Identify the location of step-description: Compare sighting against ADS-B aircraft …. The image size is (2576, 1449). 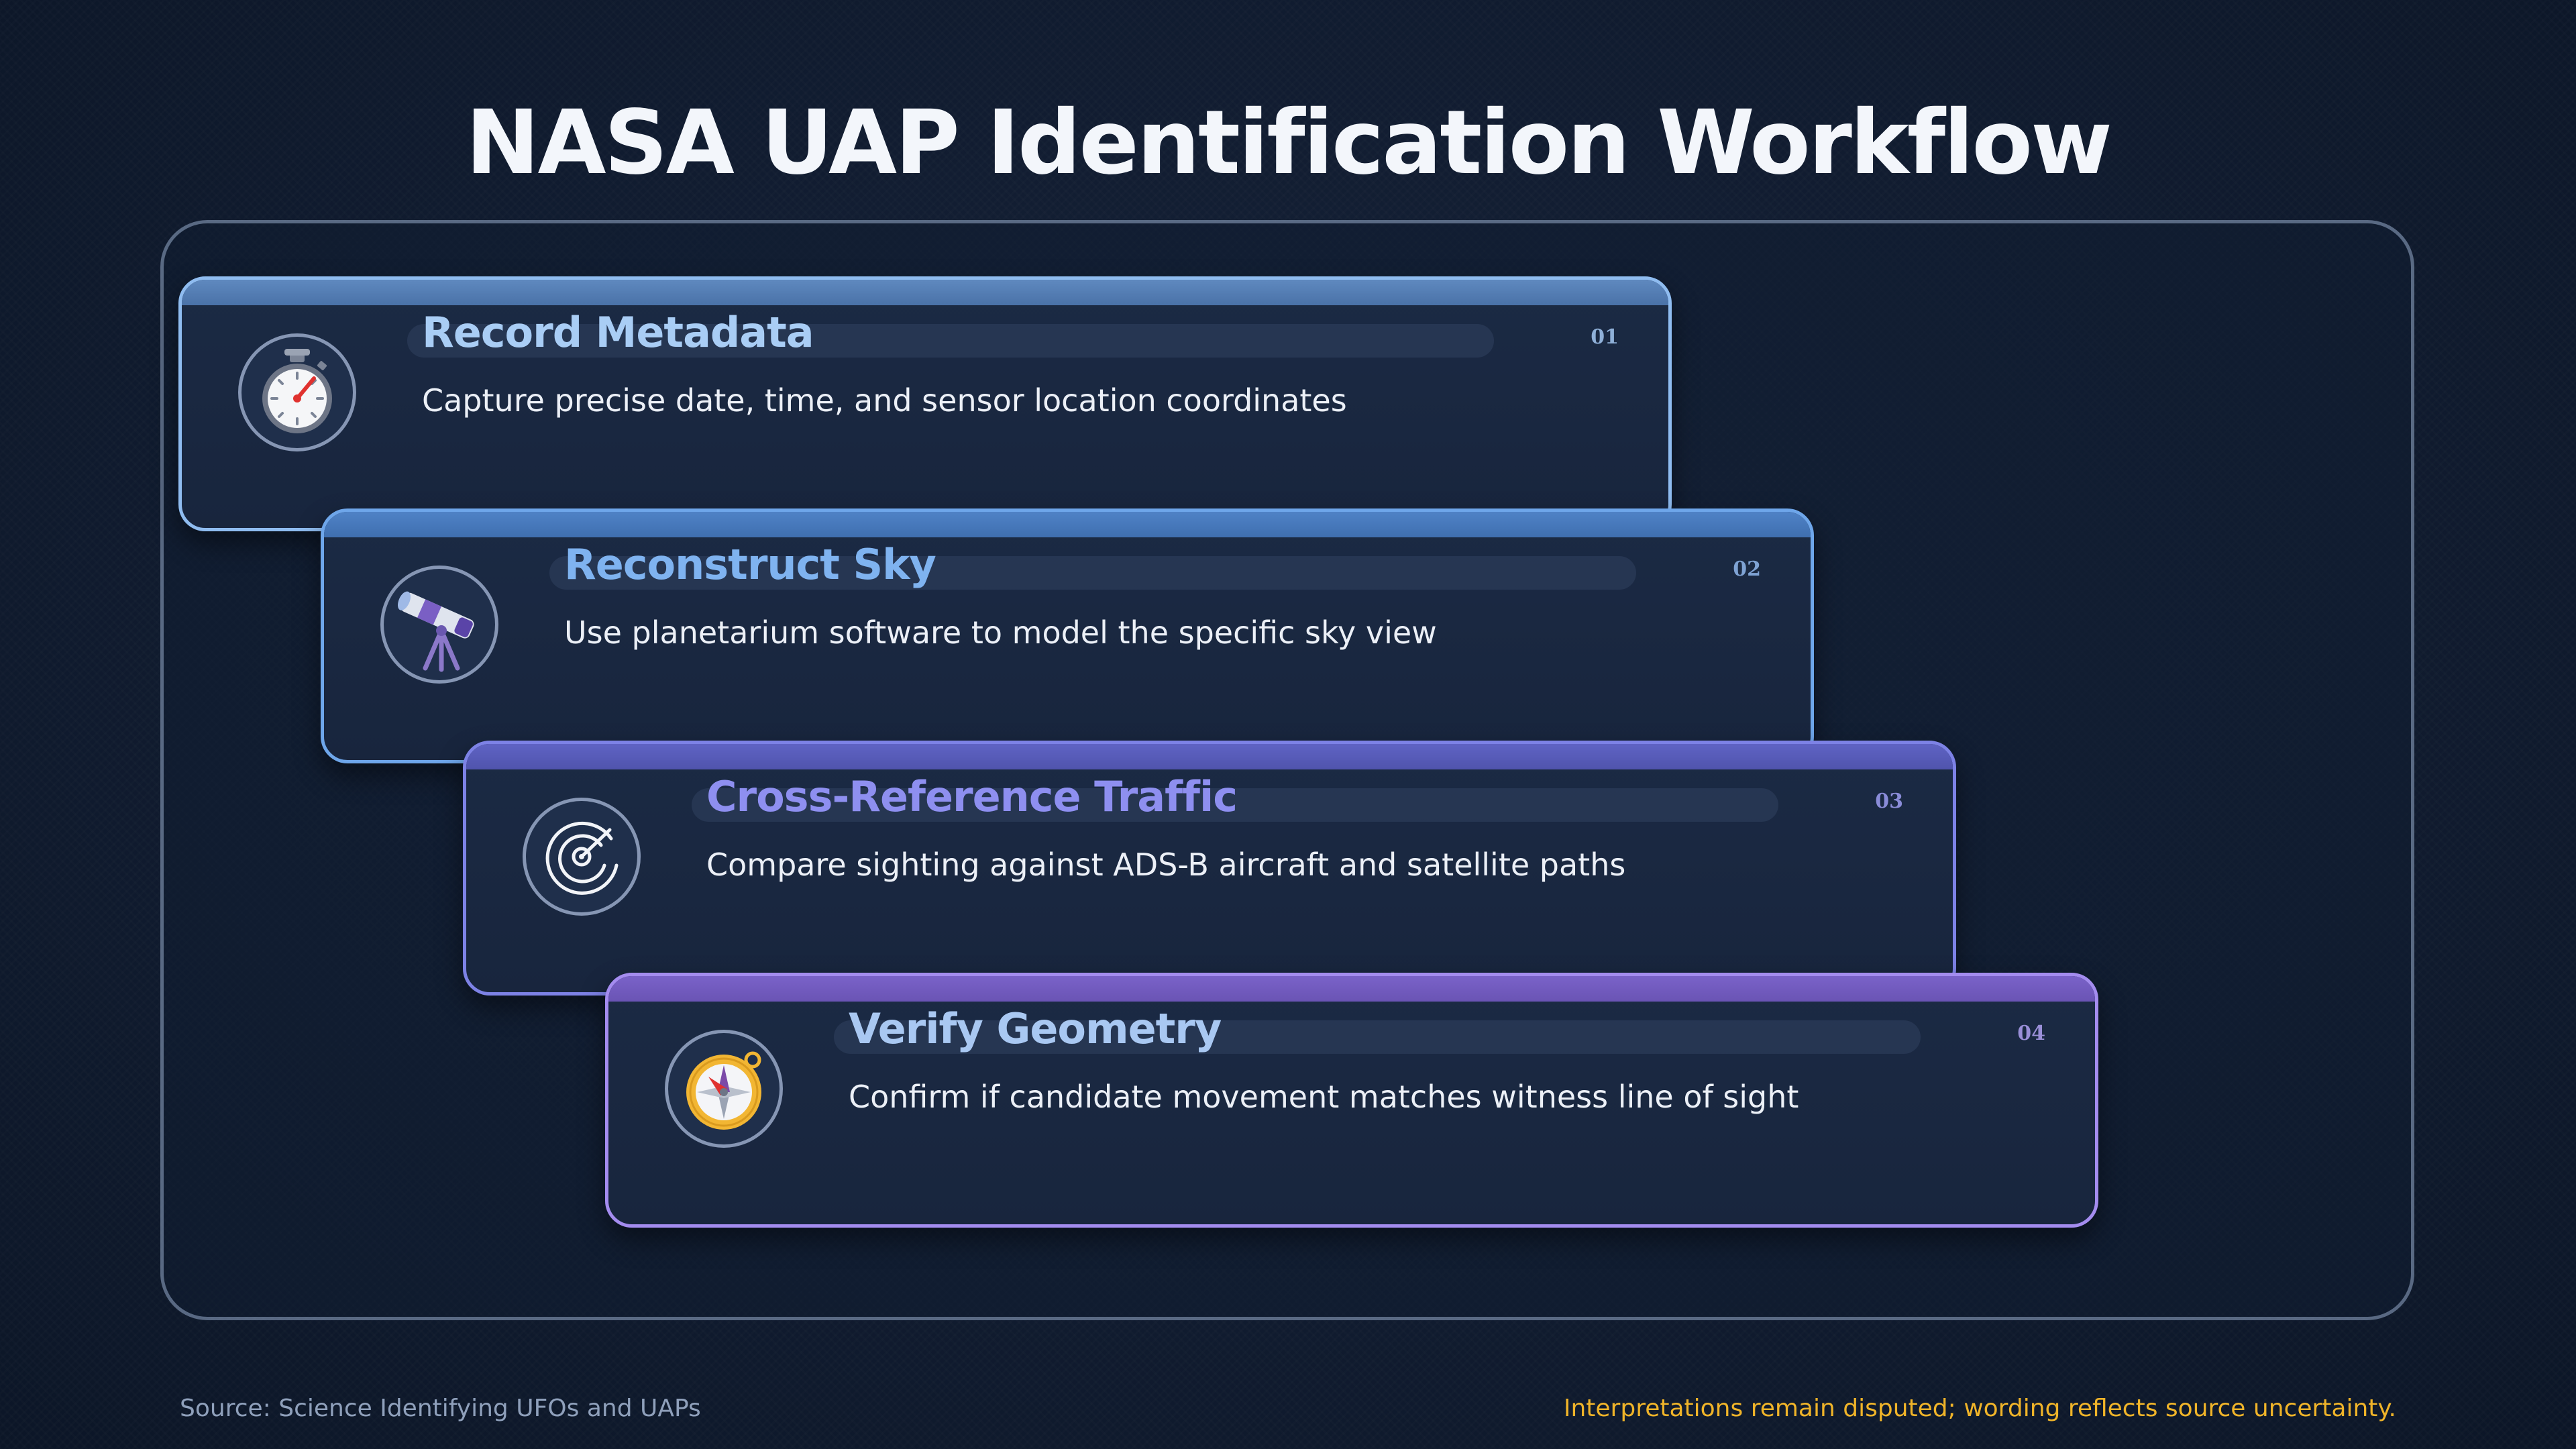
(1166, 865).